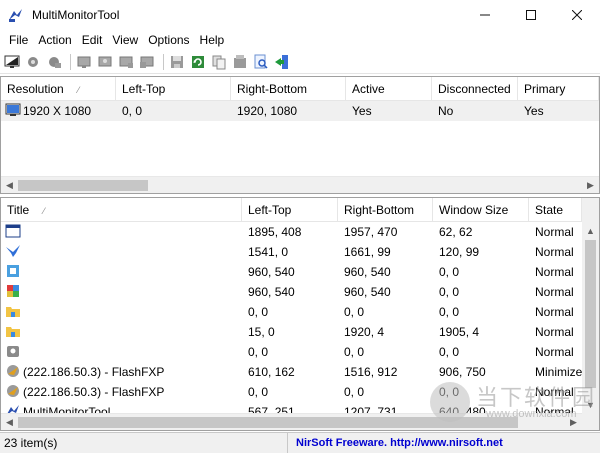 The height and width of the screenshot is (453, 600). What do you see at coordinates (18, 40) in the screenshot?
I see `menu-file: File` at bounding box center [18, 40].